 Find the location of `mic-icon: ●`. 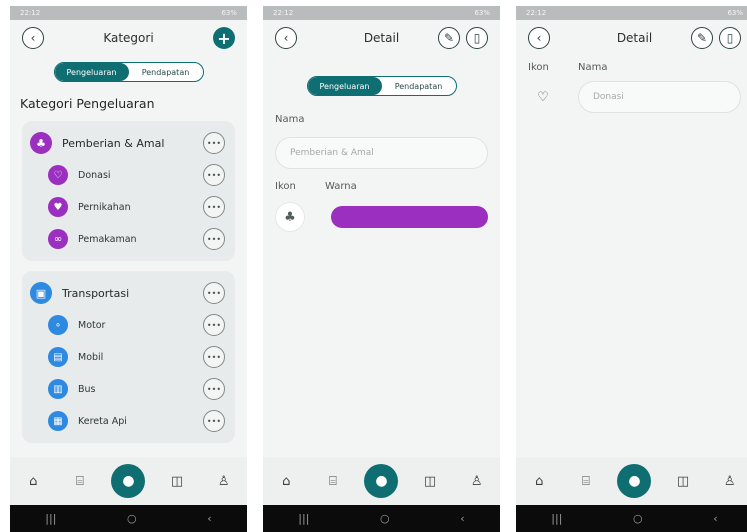

mic-icon: ● is located at coordinates (634, 481).